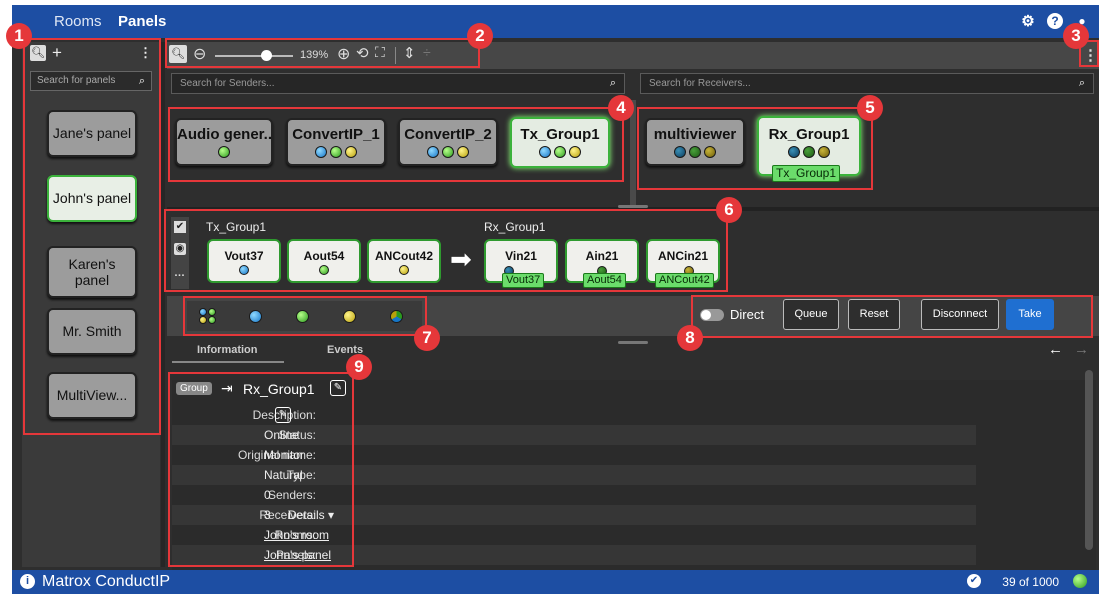  Describe the element at coordinates (555, 582) in the screenshot. I see `status-bar: i Matrox ConductIP ✔ 39 of 1000` at that location.